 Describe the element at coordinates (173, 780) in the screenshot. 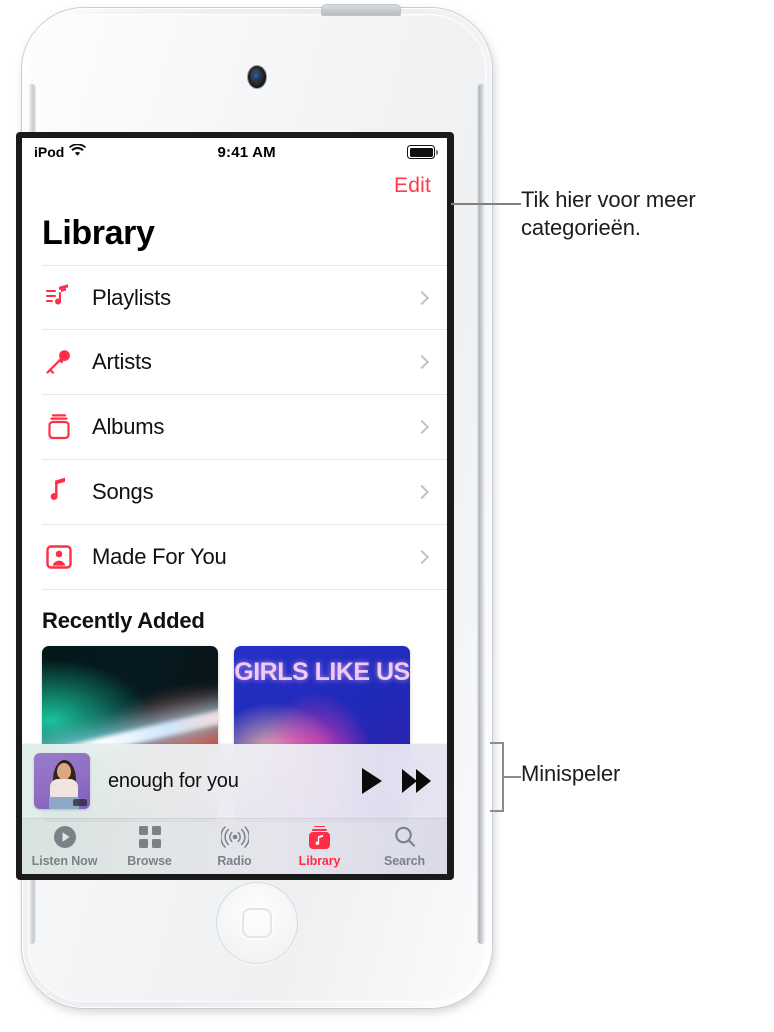

I see `miniplayer-track-title: enough for you` at that location.